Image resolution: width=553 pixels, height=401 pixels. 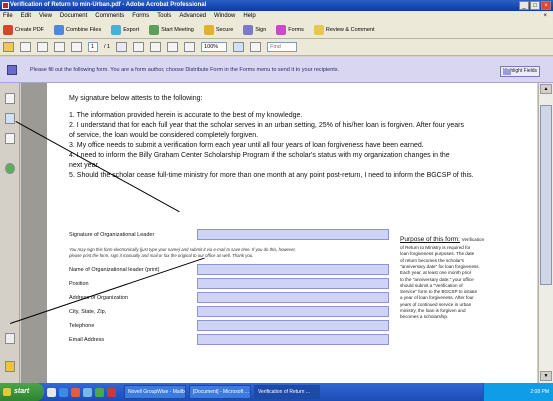 What do you see at coordinates (293, 311) in the screenshot?
I see `city-state-zip-field` at bounding box center [293, 311].